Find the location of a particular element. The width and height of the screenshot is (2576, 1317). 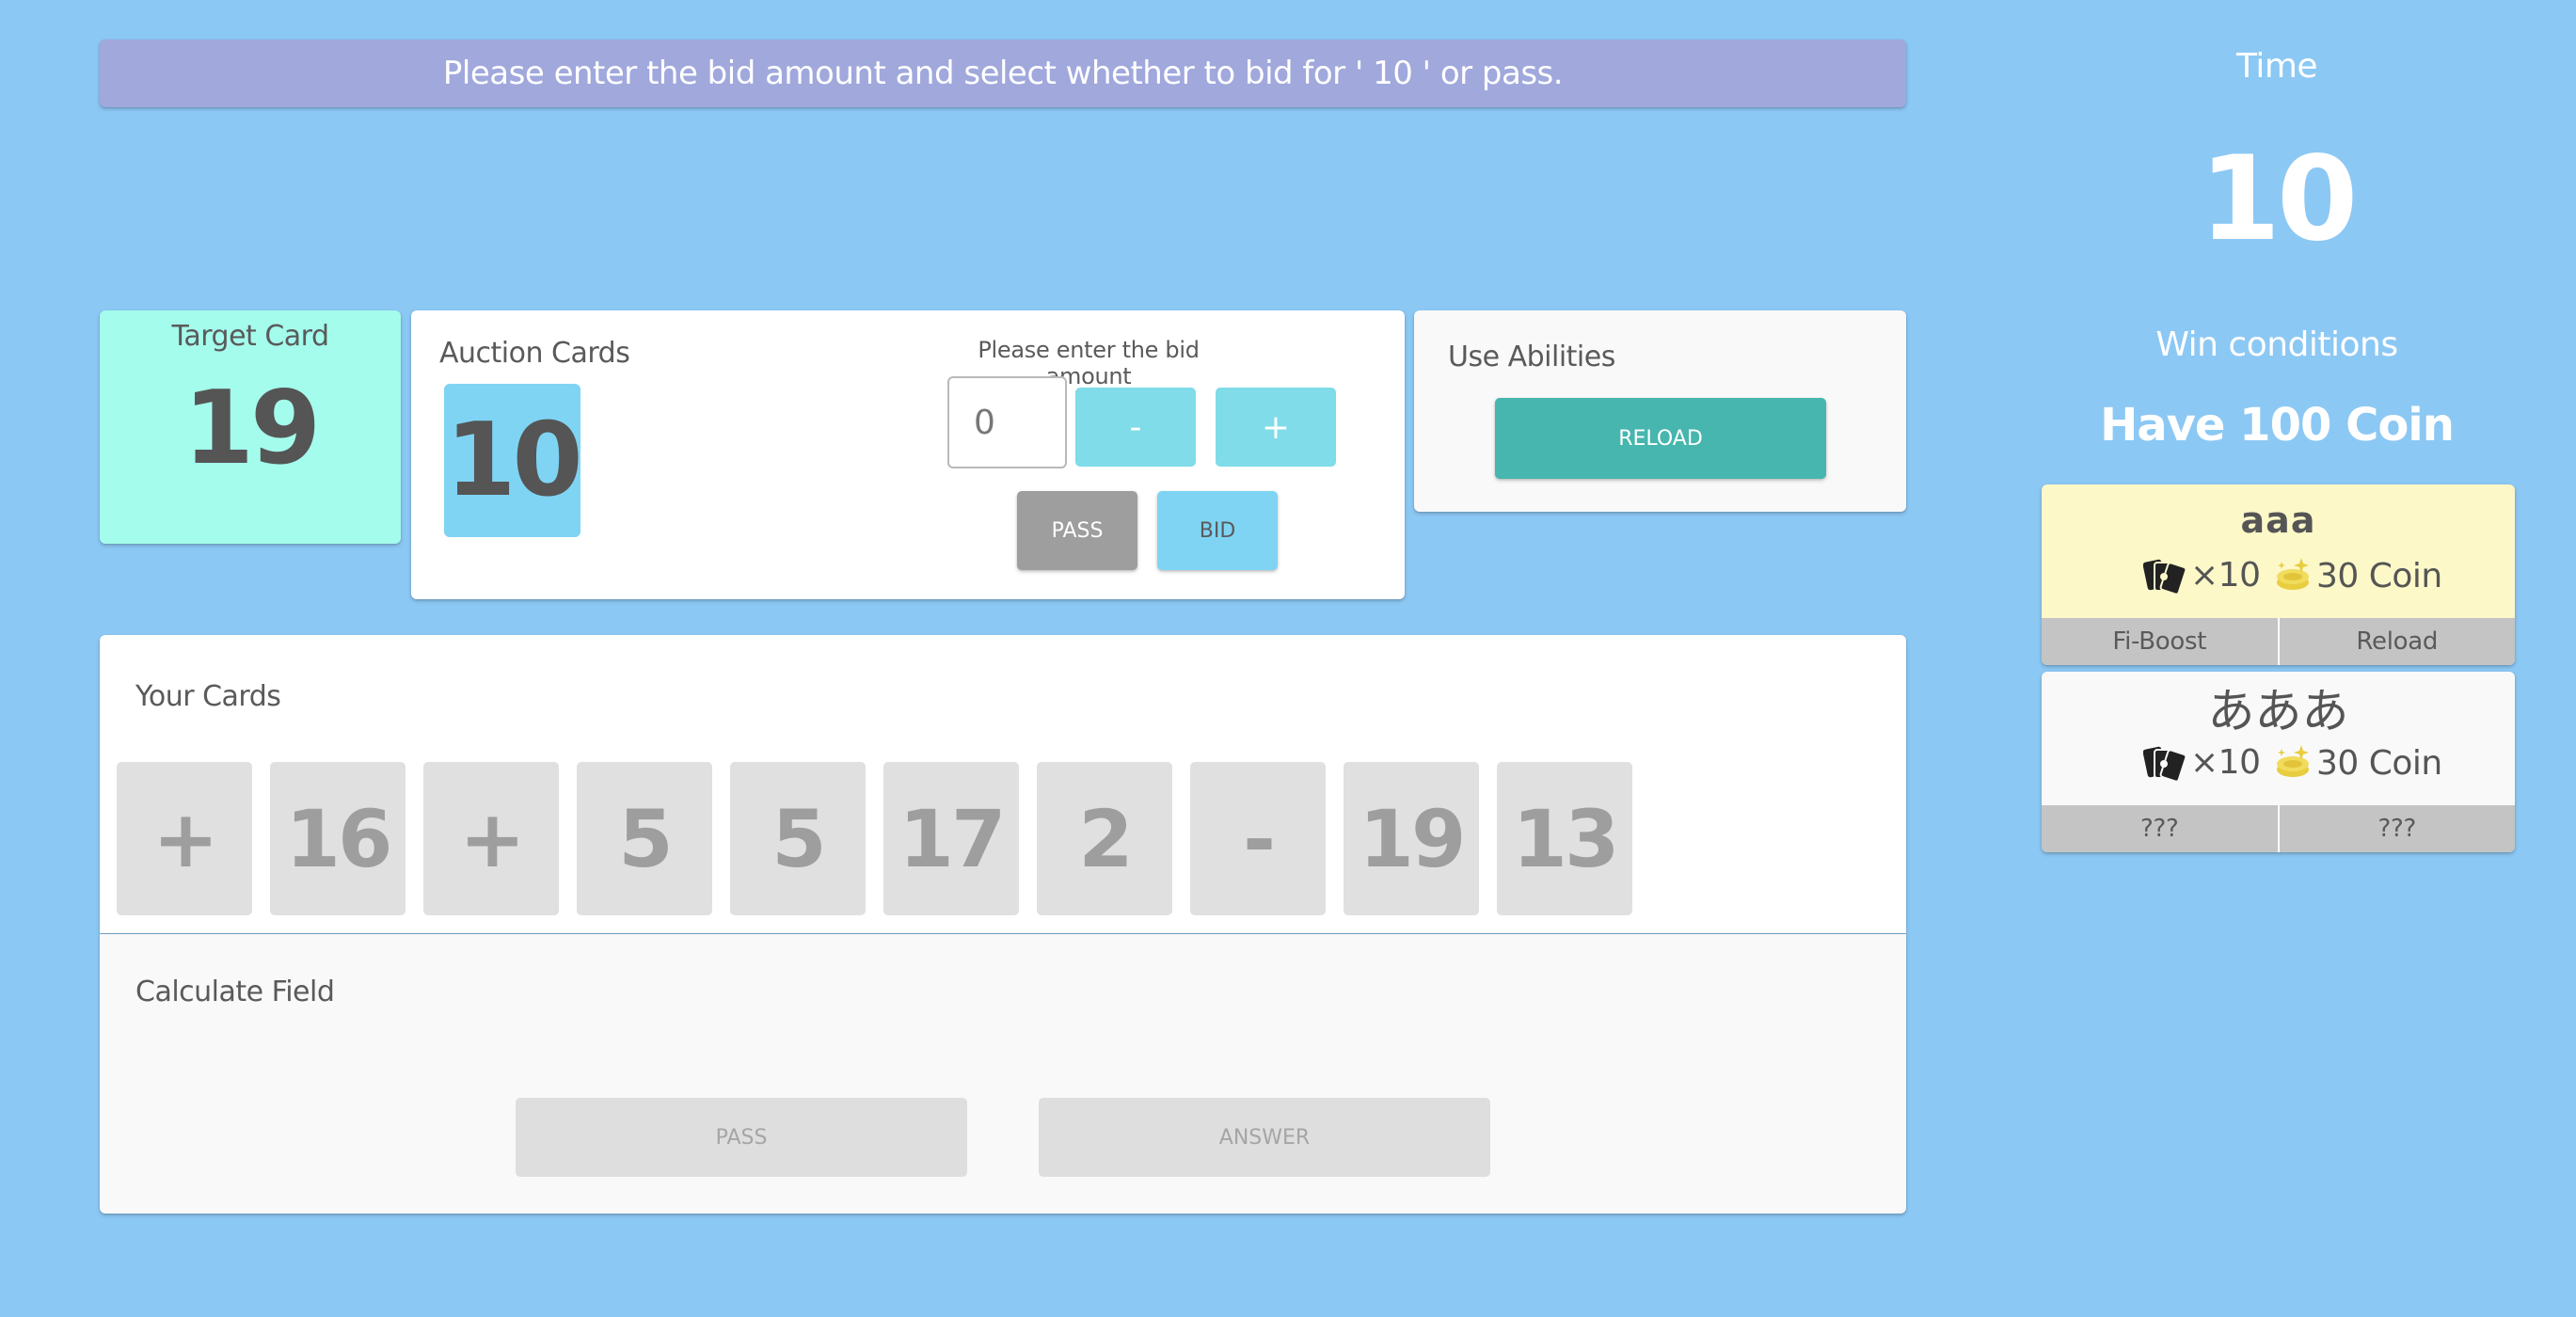

player-name: あああ is located at coordinates (2278, 711).